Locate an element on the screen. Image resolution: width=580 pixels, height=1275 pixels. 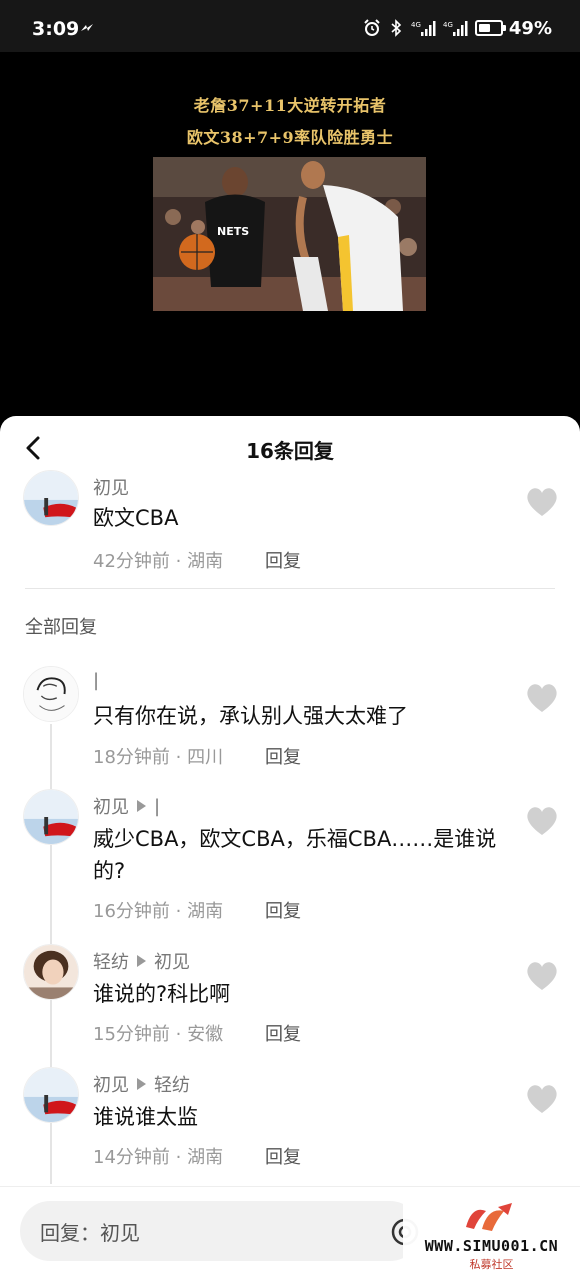
video-headline-line1: 老詹37+11大逆转开拓者 is located at coordinates (290, 105).